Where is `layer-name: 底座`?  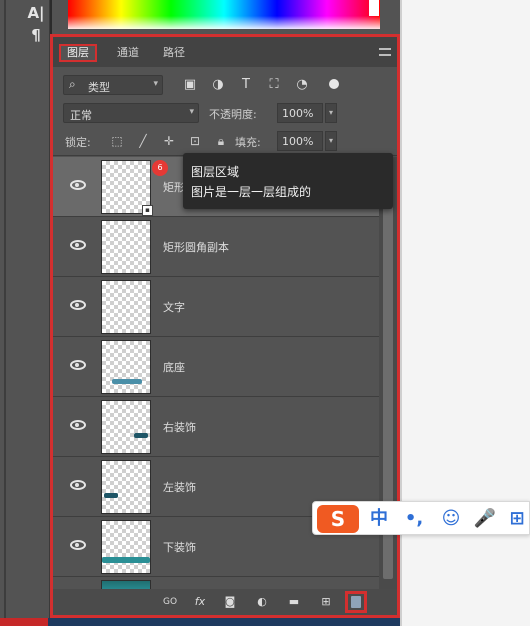
layer-name: 底座 is located at coordinates (174, 367).